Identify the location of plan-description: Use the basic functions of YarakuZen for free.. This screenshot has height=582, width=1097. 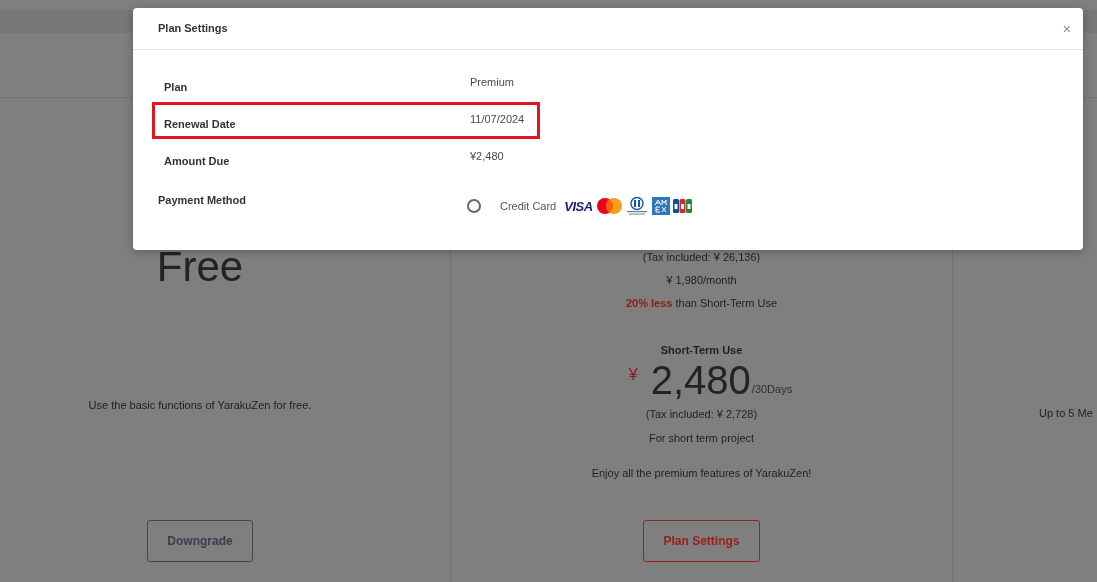
(200, 405).